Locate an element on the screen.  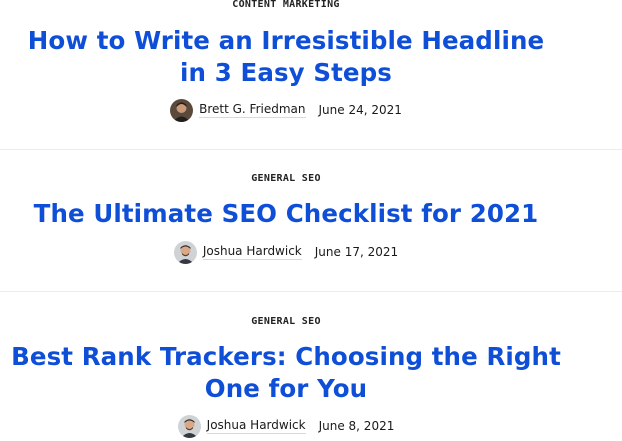
article-title-line: How to Write an Irresistible Headline is located at coordinates (286, 41).